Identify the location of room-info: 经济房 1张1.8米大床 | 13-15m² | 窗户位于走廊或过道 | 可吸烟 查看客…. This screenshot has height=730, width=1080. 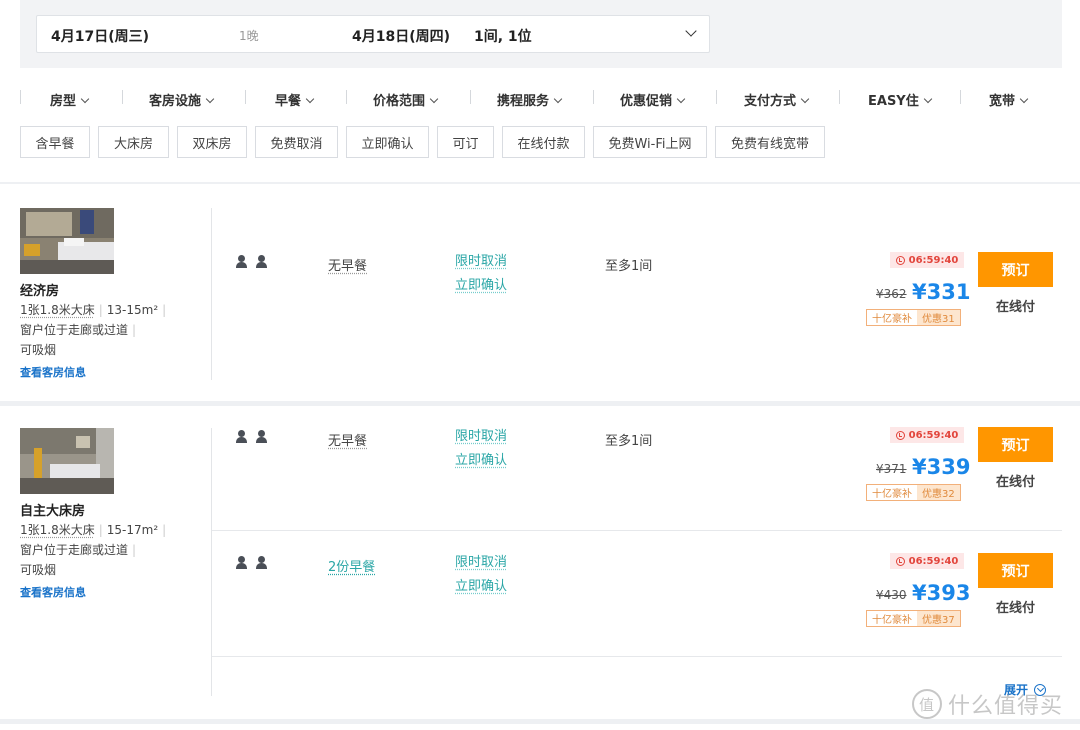
(110, 294).